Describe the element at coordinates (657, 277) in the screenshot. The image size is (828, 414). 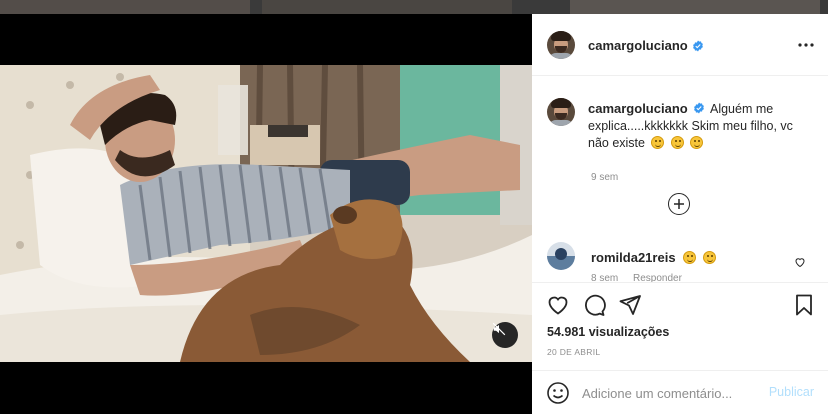
I see `reply-button: Responder` at that location.